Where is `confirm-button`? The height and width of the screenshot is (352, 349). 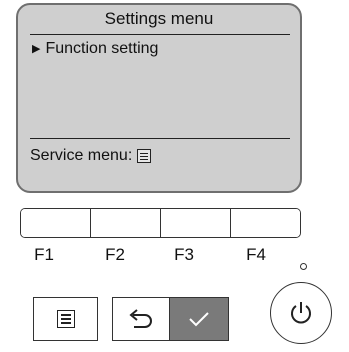 confirm-button is located at coordinates (199, 319).